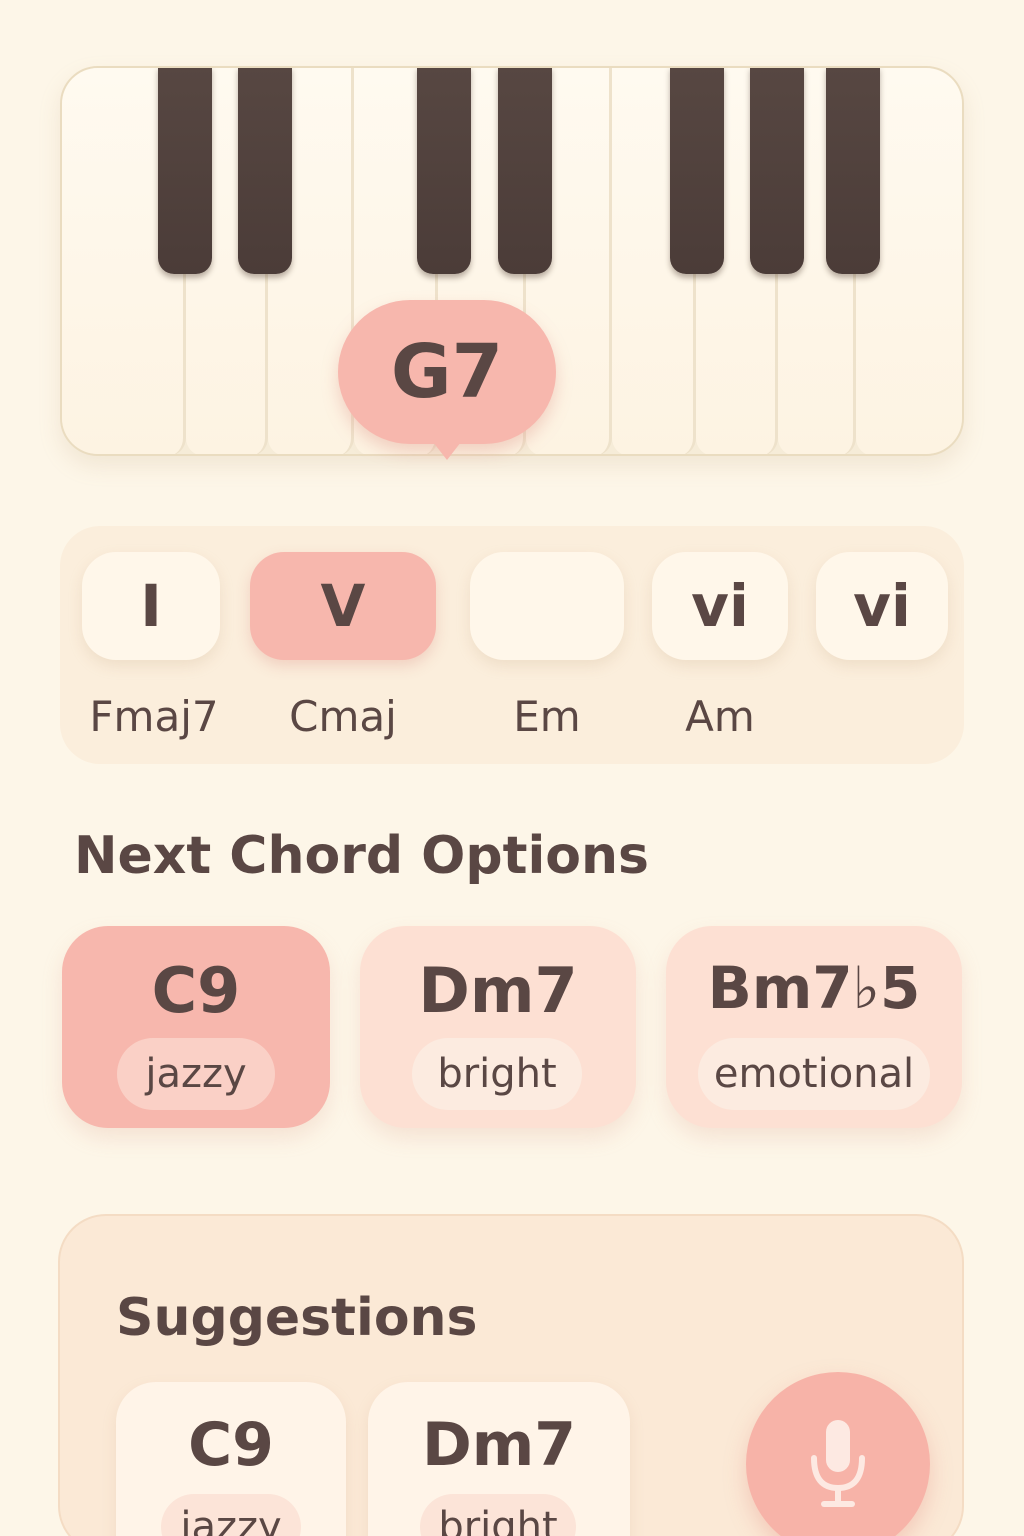 This screenshot has width=1024, height=1536. What do you see at coordinates (297, 1318) in the screenshot?
I see `suggestions-title: Suggestions` at bounding box center [297, 1318].